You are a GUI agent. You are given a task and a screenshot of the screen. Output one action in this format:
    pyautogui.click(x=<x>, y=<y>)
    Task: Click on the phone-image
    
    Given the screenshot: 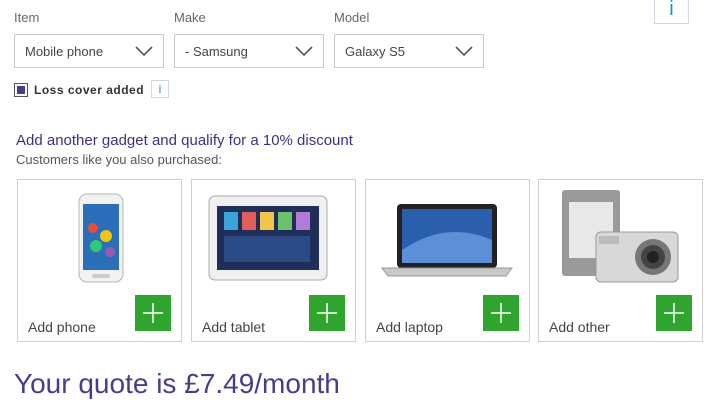 What is the action you would take?
    pyautogui.click(x=101, y=238)
    